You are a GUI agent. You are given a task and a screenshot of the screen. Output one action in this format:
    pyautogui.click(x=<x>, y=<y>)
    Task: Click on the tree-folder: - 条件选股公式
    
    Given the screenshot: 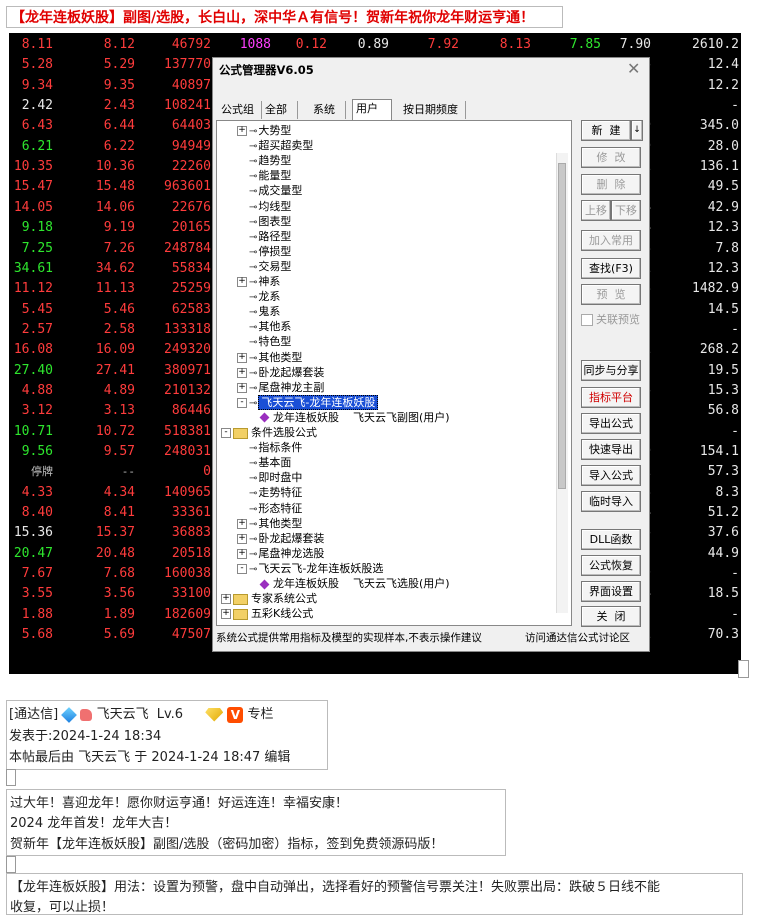 What is the action you would take?
    pyautogui.click(x=269, y=433)
    